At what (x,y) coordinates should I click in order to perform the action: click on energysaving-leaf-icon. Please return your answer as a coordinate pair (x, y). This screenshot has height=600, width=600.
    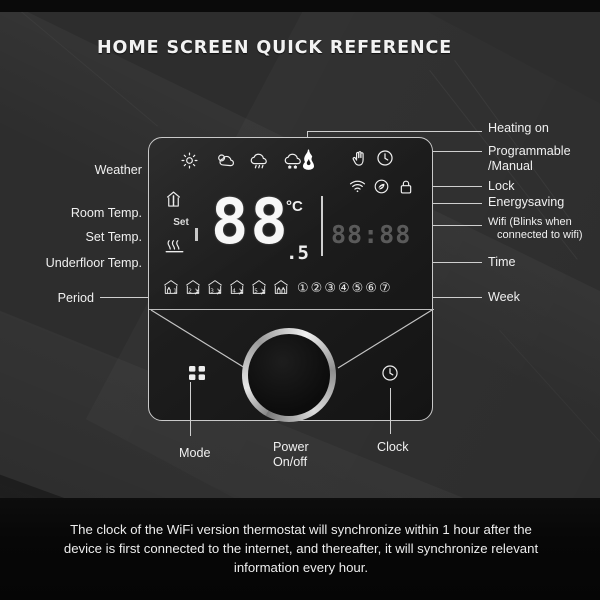
    Looking at the image, I should click on (381, 186).